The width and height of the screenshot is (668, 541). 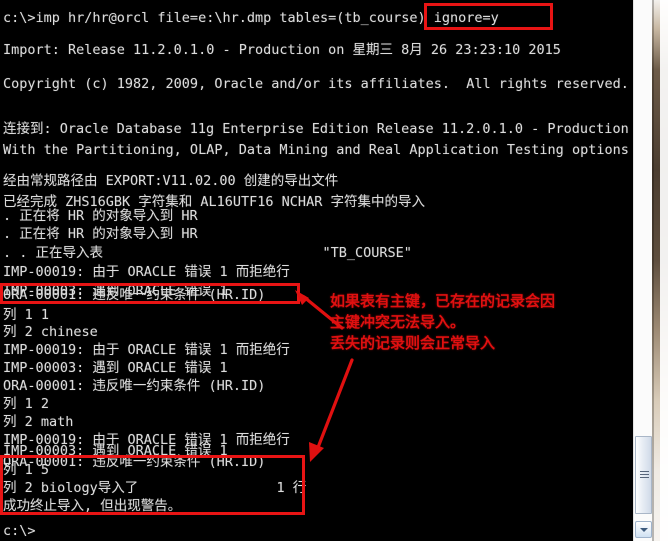 What do you see at coordinates (653, 270) in the screenshot?
I see `window-right-border` at bounding box center [653, 270].